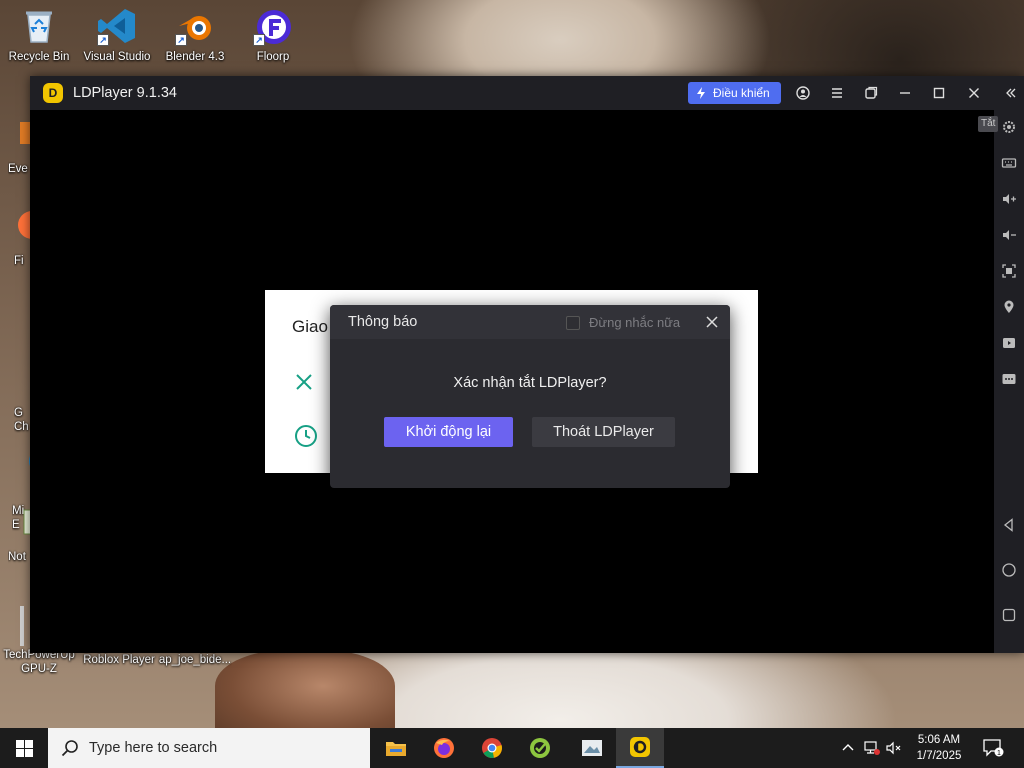 The image size is (1024, 768). What do you see at coordinates (39, 57) in the screenshot?
I see `desktop-icon-label: Recycle Bin` at bounding box center [39, 57].